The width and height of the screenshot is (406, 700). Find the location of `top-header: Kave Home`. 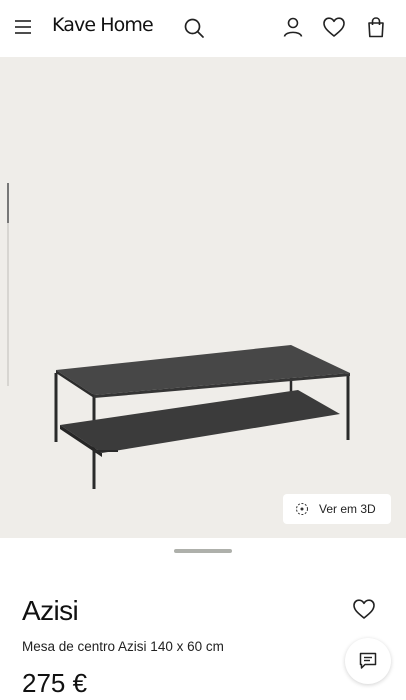

top-header: Kave Home is located at coordinates (203, 28).